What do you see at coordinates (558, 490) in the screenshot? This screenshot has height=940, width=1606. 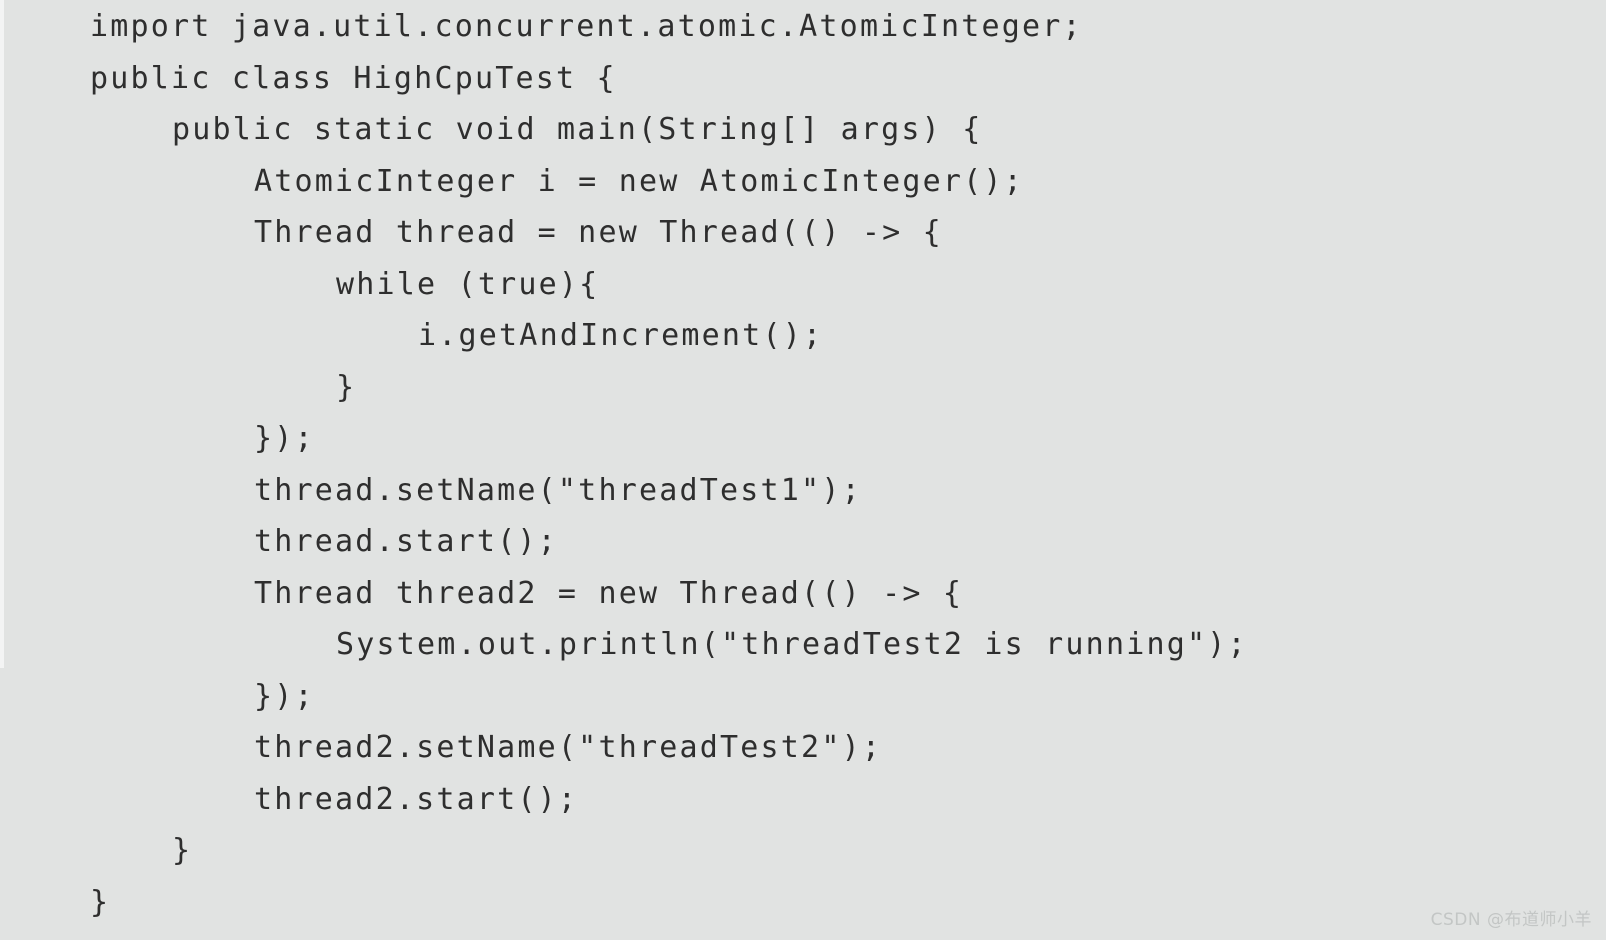 I see `code-line: thread.setName("threadTest1");` at bounding box center [558, 490].